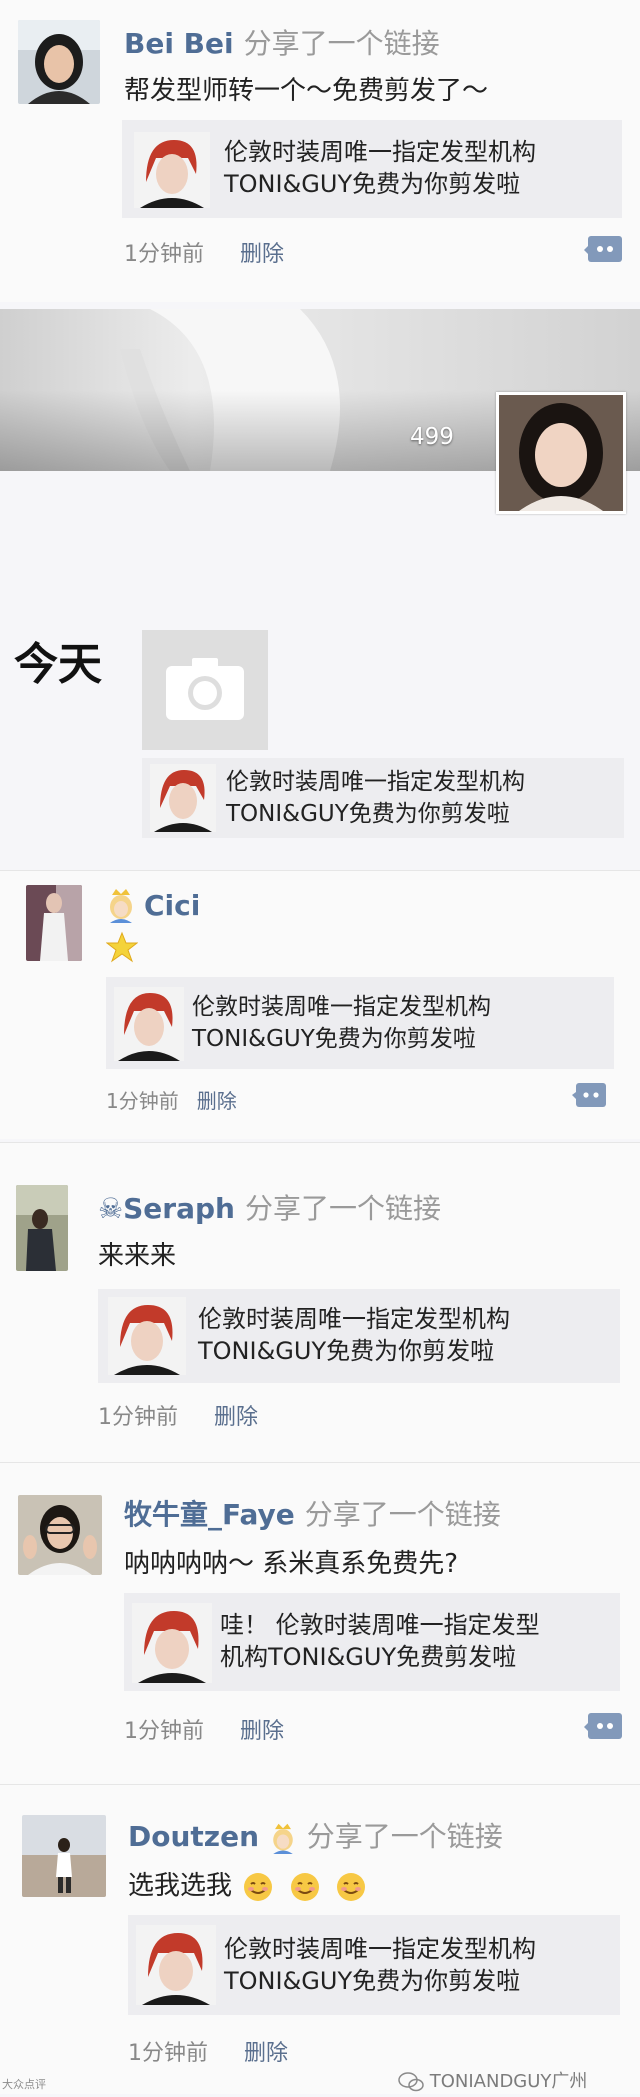 This screenshot has width=640, height=2097. What do you see at coordinates (122, 947) in the screenshot?
I see `star-icon` at bounding box center [122, 947].